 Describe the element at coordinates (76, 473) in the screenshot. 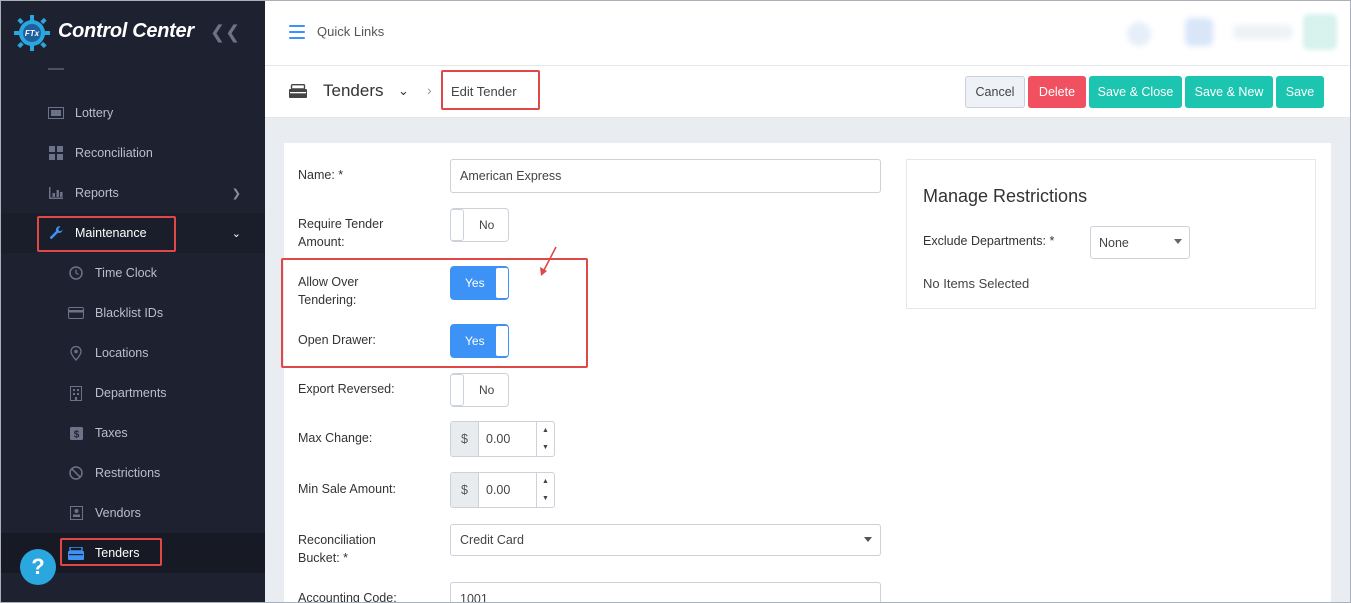

I see `ban-icon` at that location.